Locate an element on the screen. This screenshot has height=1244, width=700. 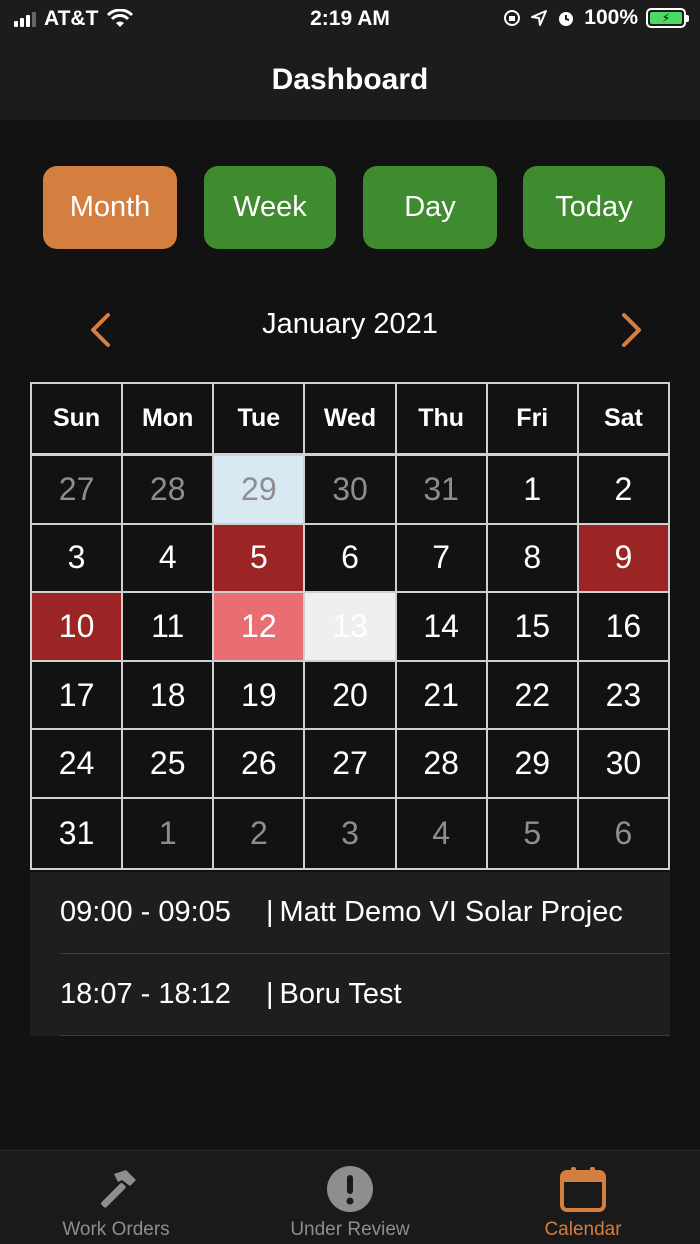
location-icon is located at coordinates (539, 18).